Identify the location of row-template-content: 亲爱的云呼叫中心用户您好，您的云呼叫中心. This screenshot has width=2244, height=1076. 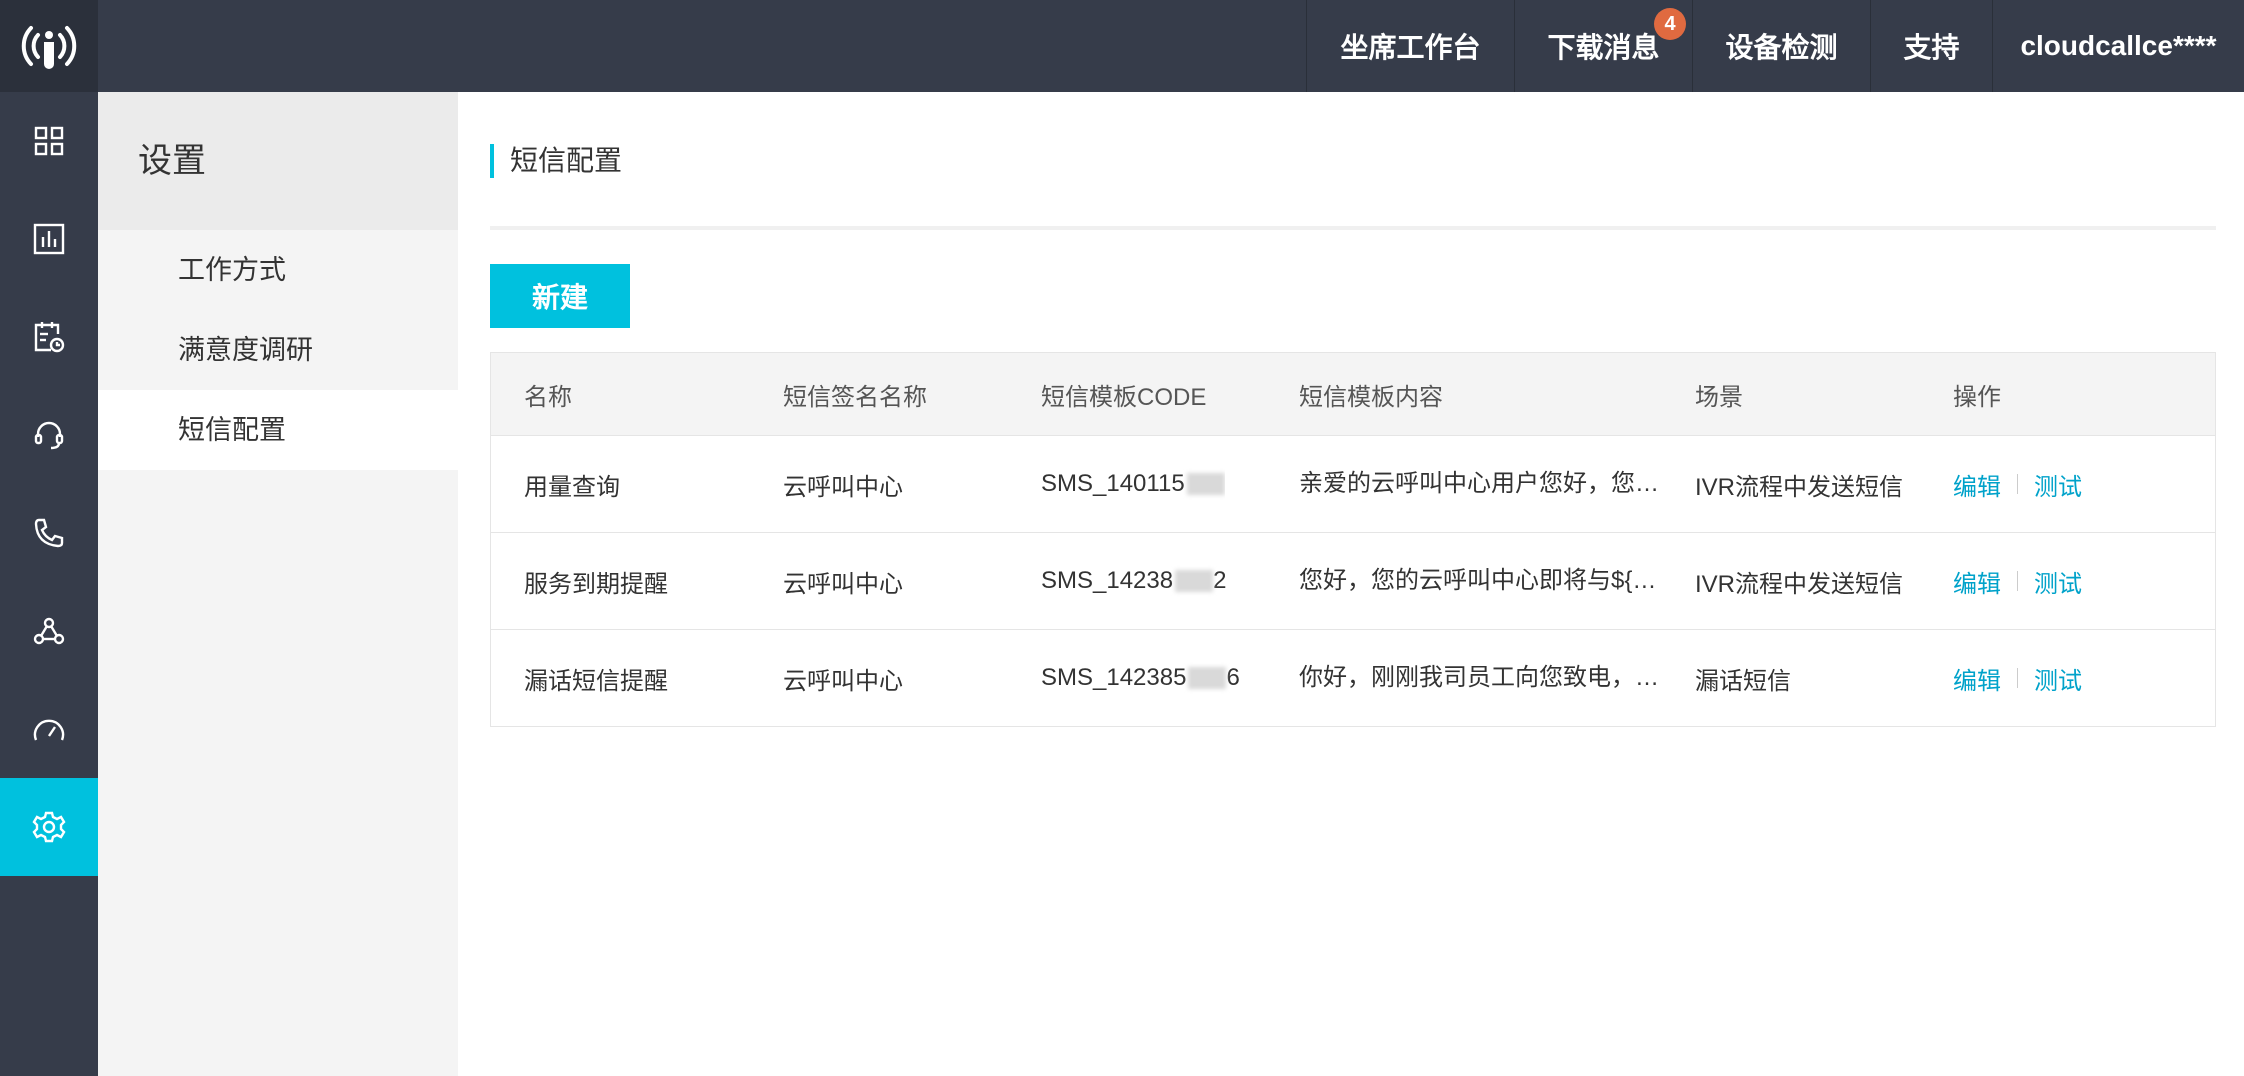
(1480, 484).